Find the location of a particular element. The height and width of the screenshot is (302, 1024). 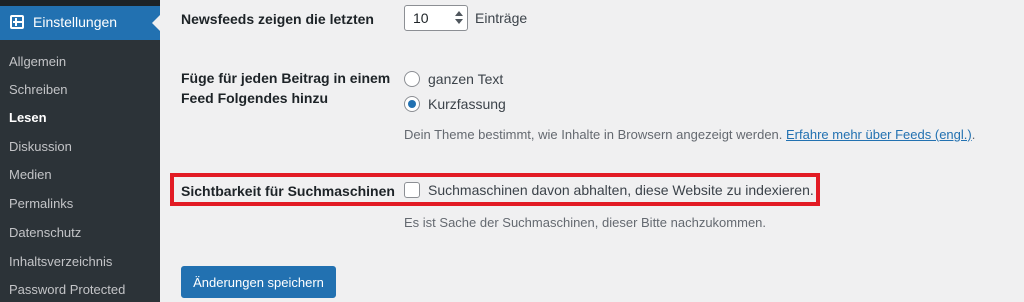

spinner-icon is located at coordinates (459, 18).